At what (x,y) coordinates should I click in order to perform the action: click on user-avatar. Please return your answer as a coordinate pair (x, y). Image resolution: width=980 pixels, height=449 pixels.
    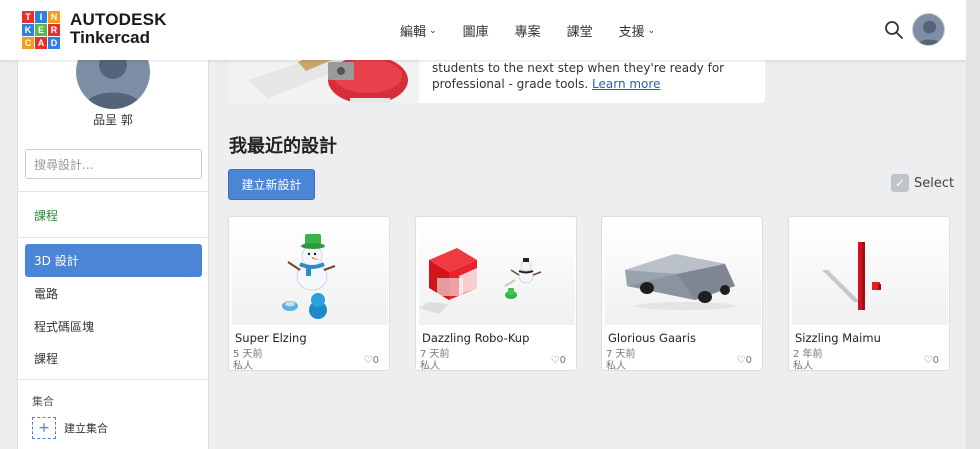
    Looking at the image, I should click on (928, 29).